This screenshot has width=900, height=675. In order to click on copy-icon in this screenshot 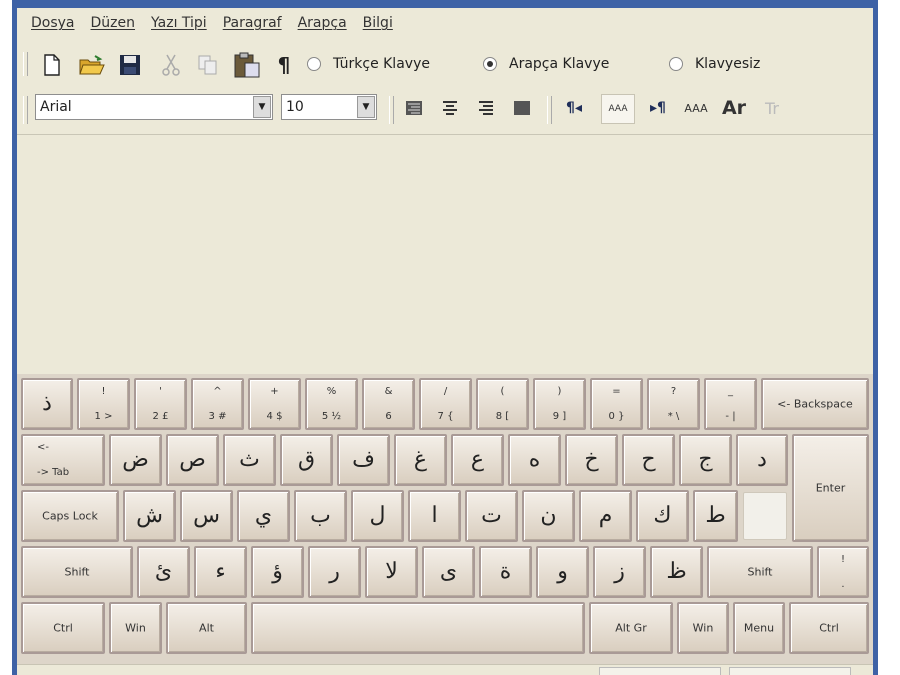, I will do `click(208, 65)`.